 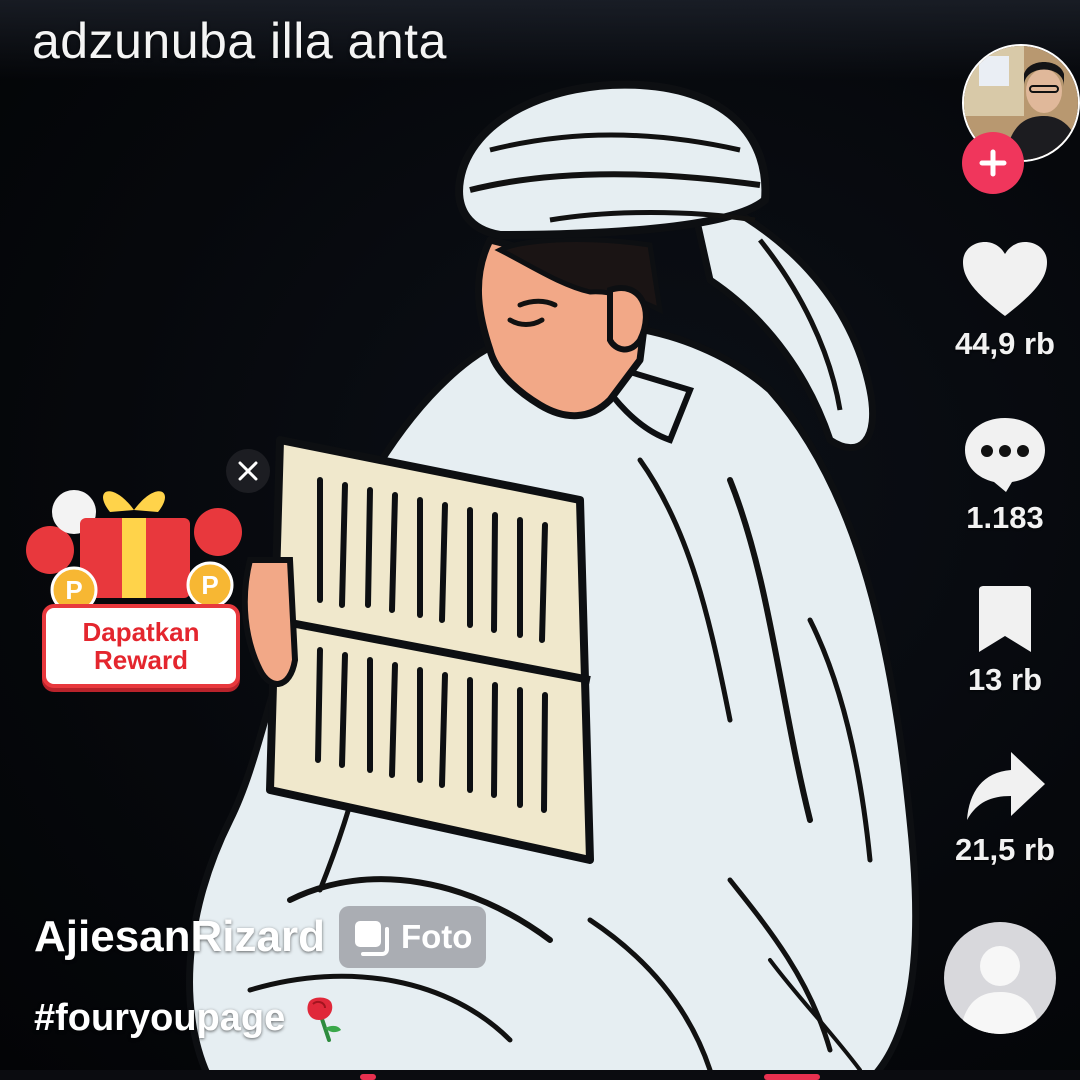 I want to click on reward-close-button, so click(x=248, y=471).